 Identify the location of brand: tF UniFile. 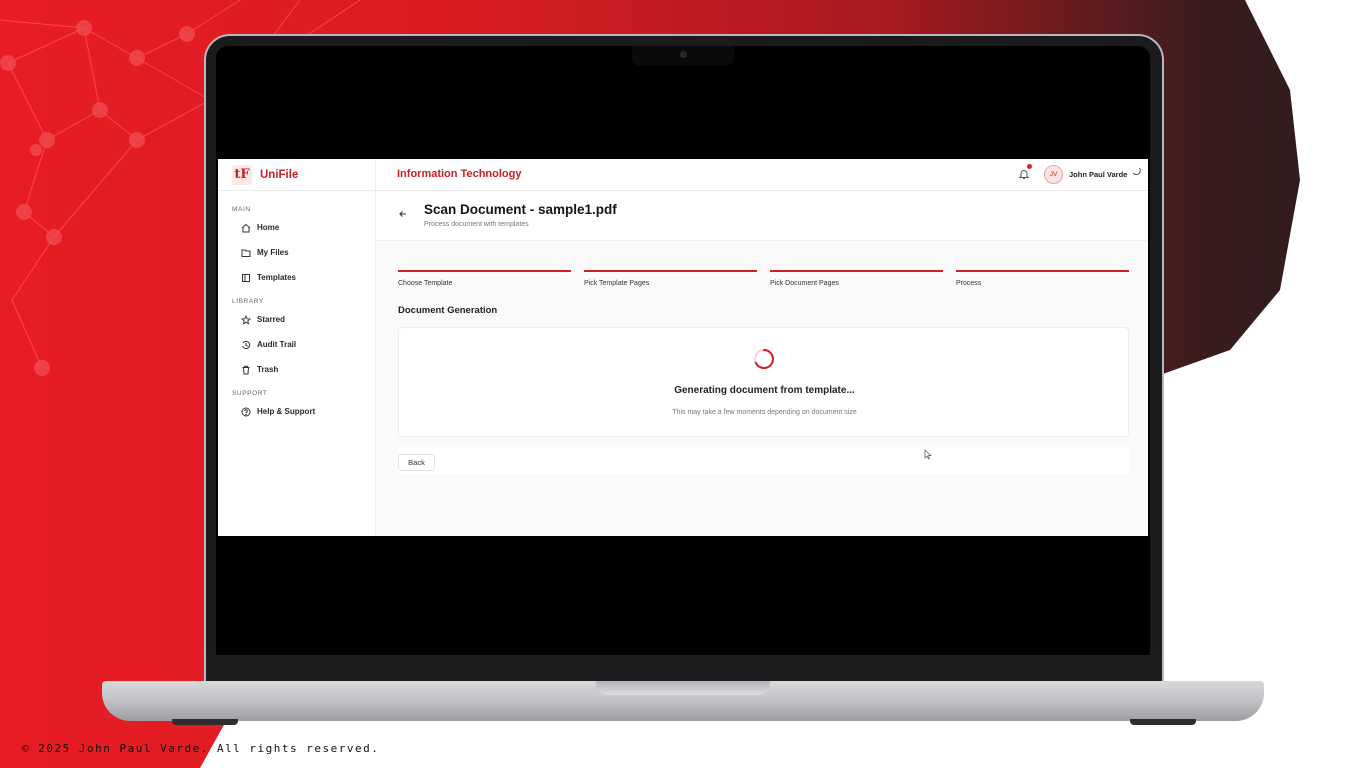
(296, 175).